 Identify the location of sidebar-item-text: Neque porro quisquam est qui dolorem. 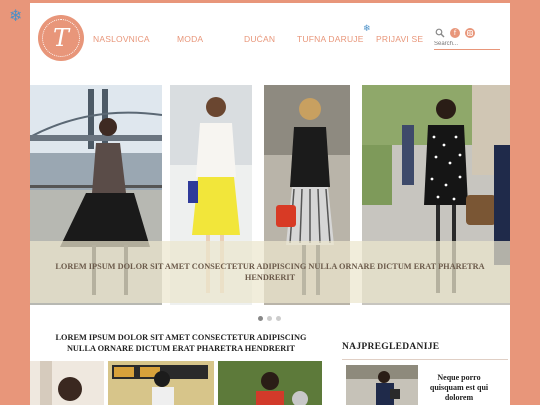
(459, 388).